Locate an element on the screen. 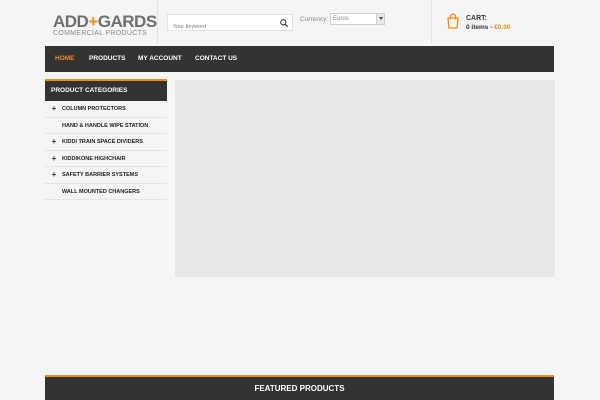  logo-subtitle: COMMERCIAL PRODUCTS is located at coordinates (100, 33).